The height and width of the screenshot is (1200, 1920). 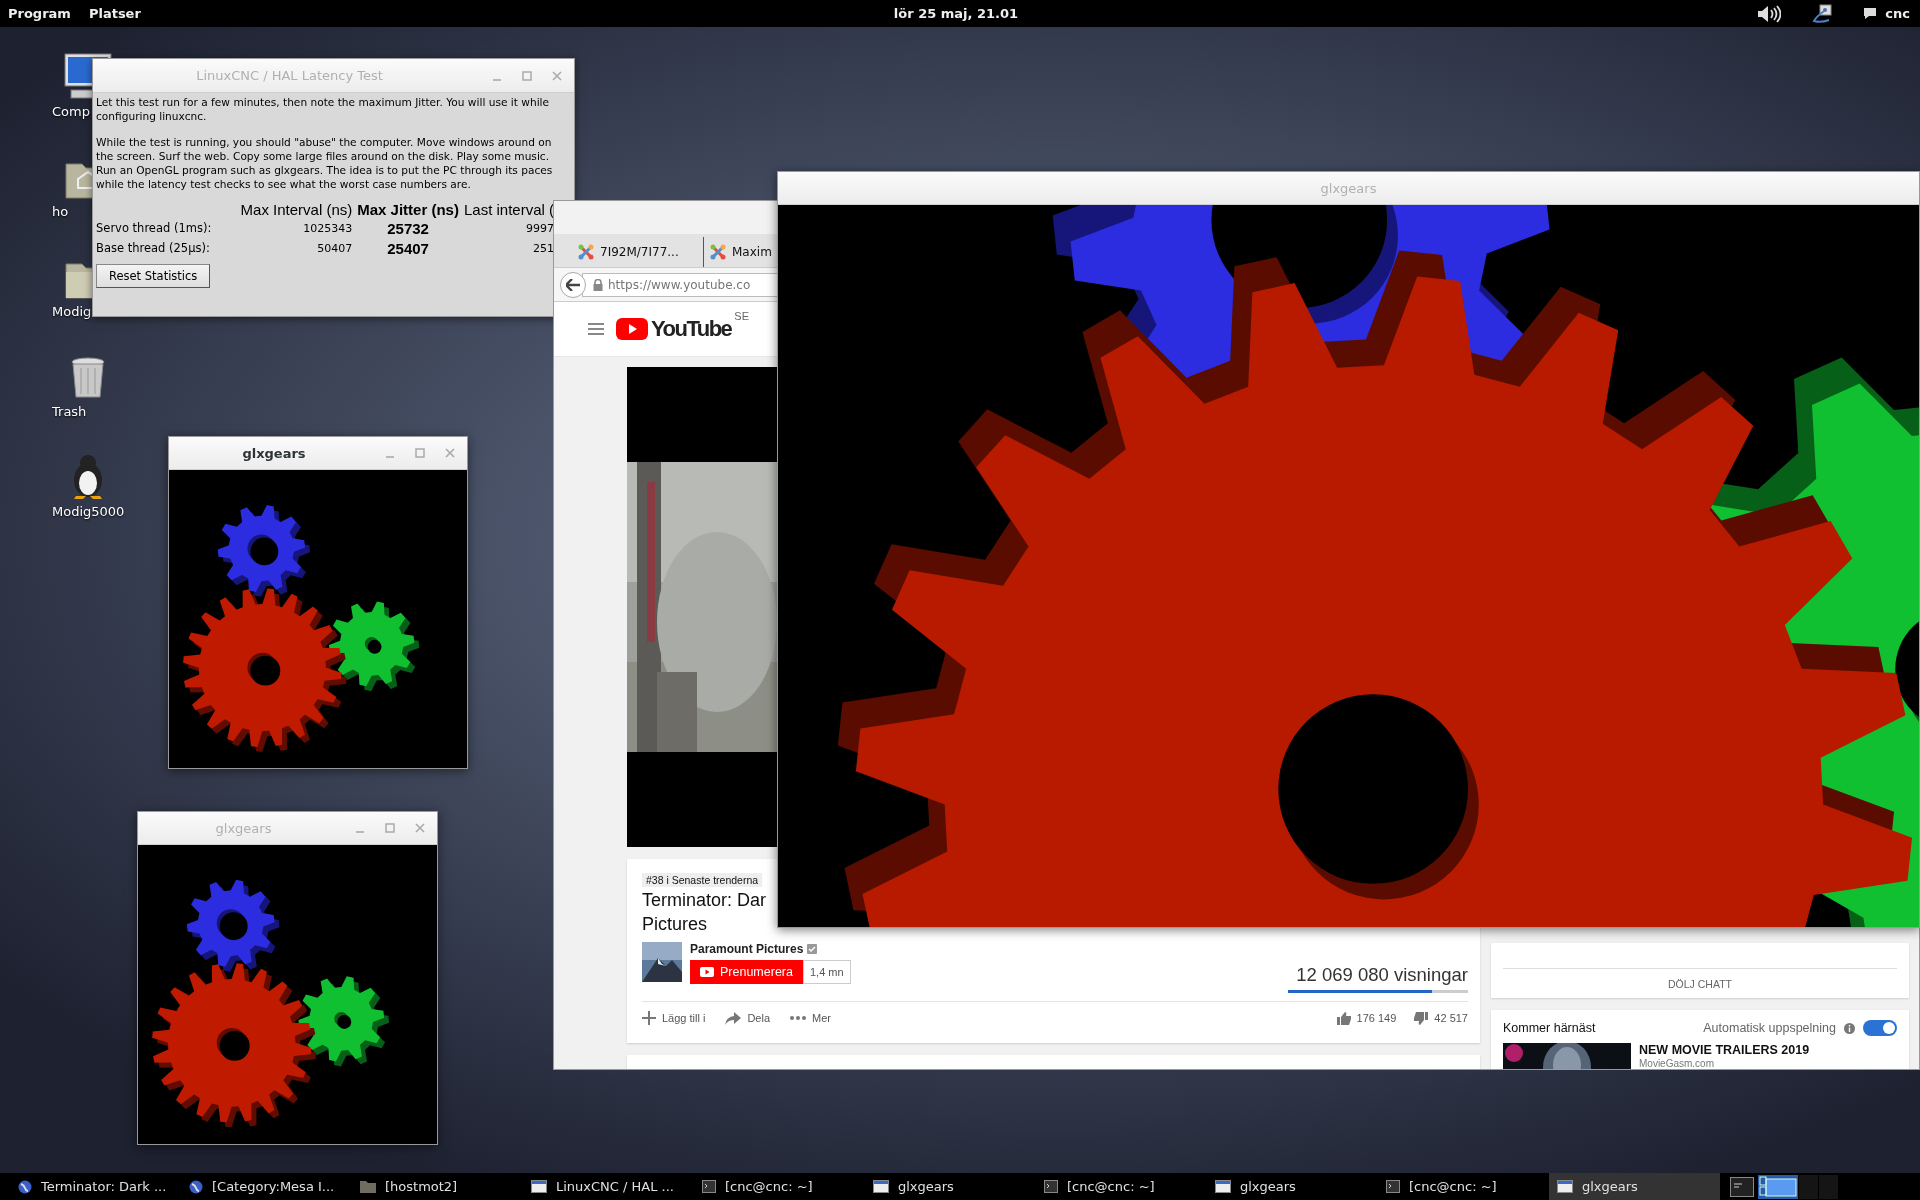 What do you see at coordinates (632, 329) in the screenshot?
I see `play-logo-icon` at bounding box center [632, 329].